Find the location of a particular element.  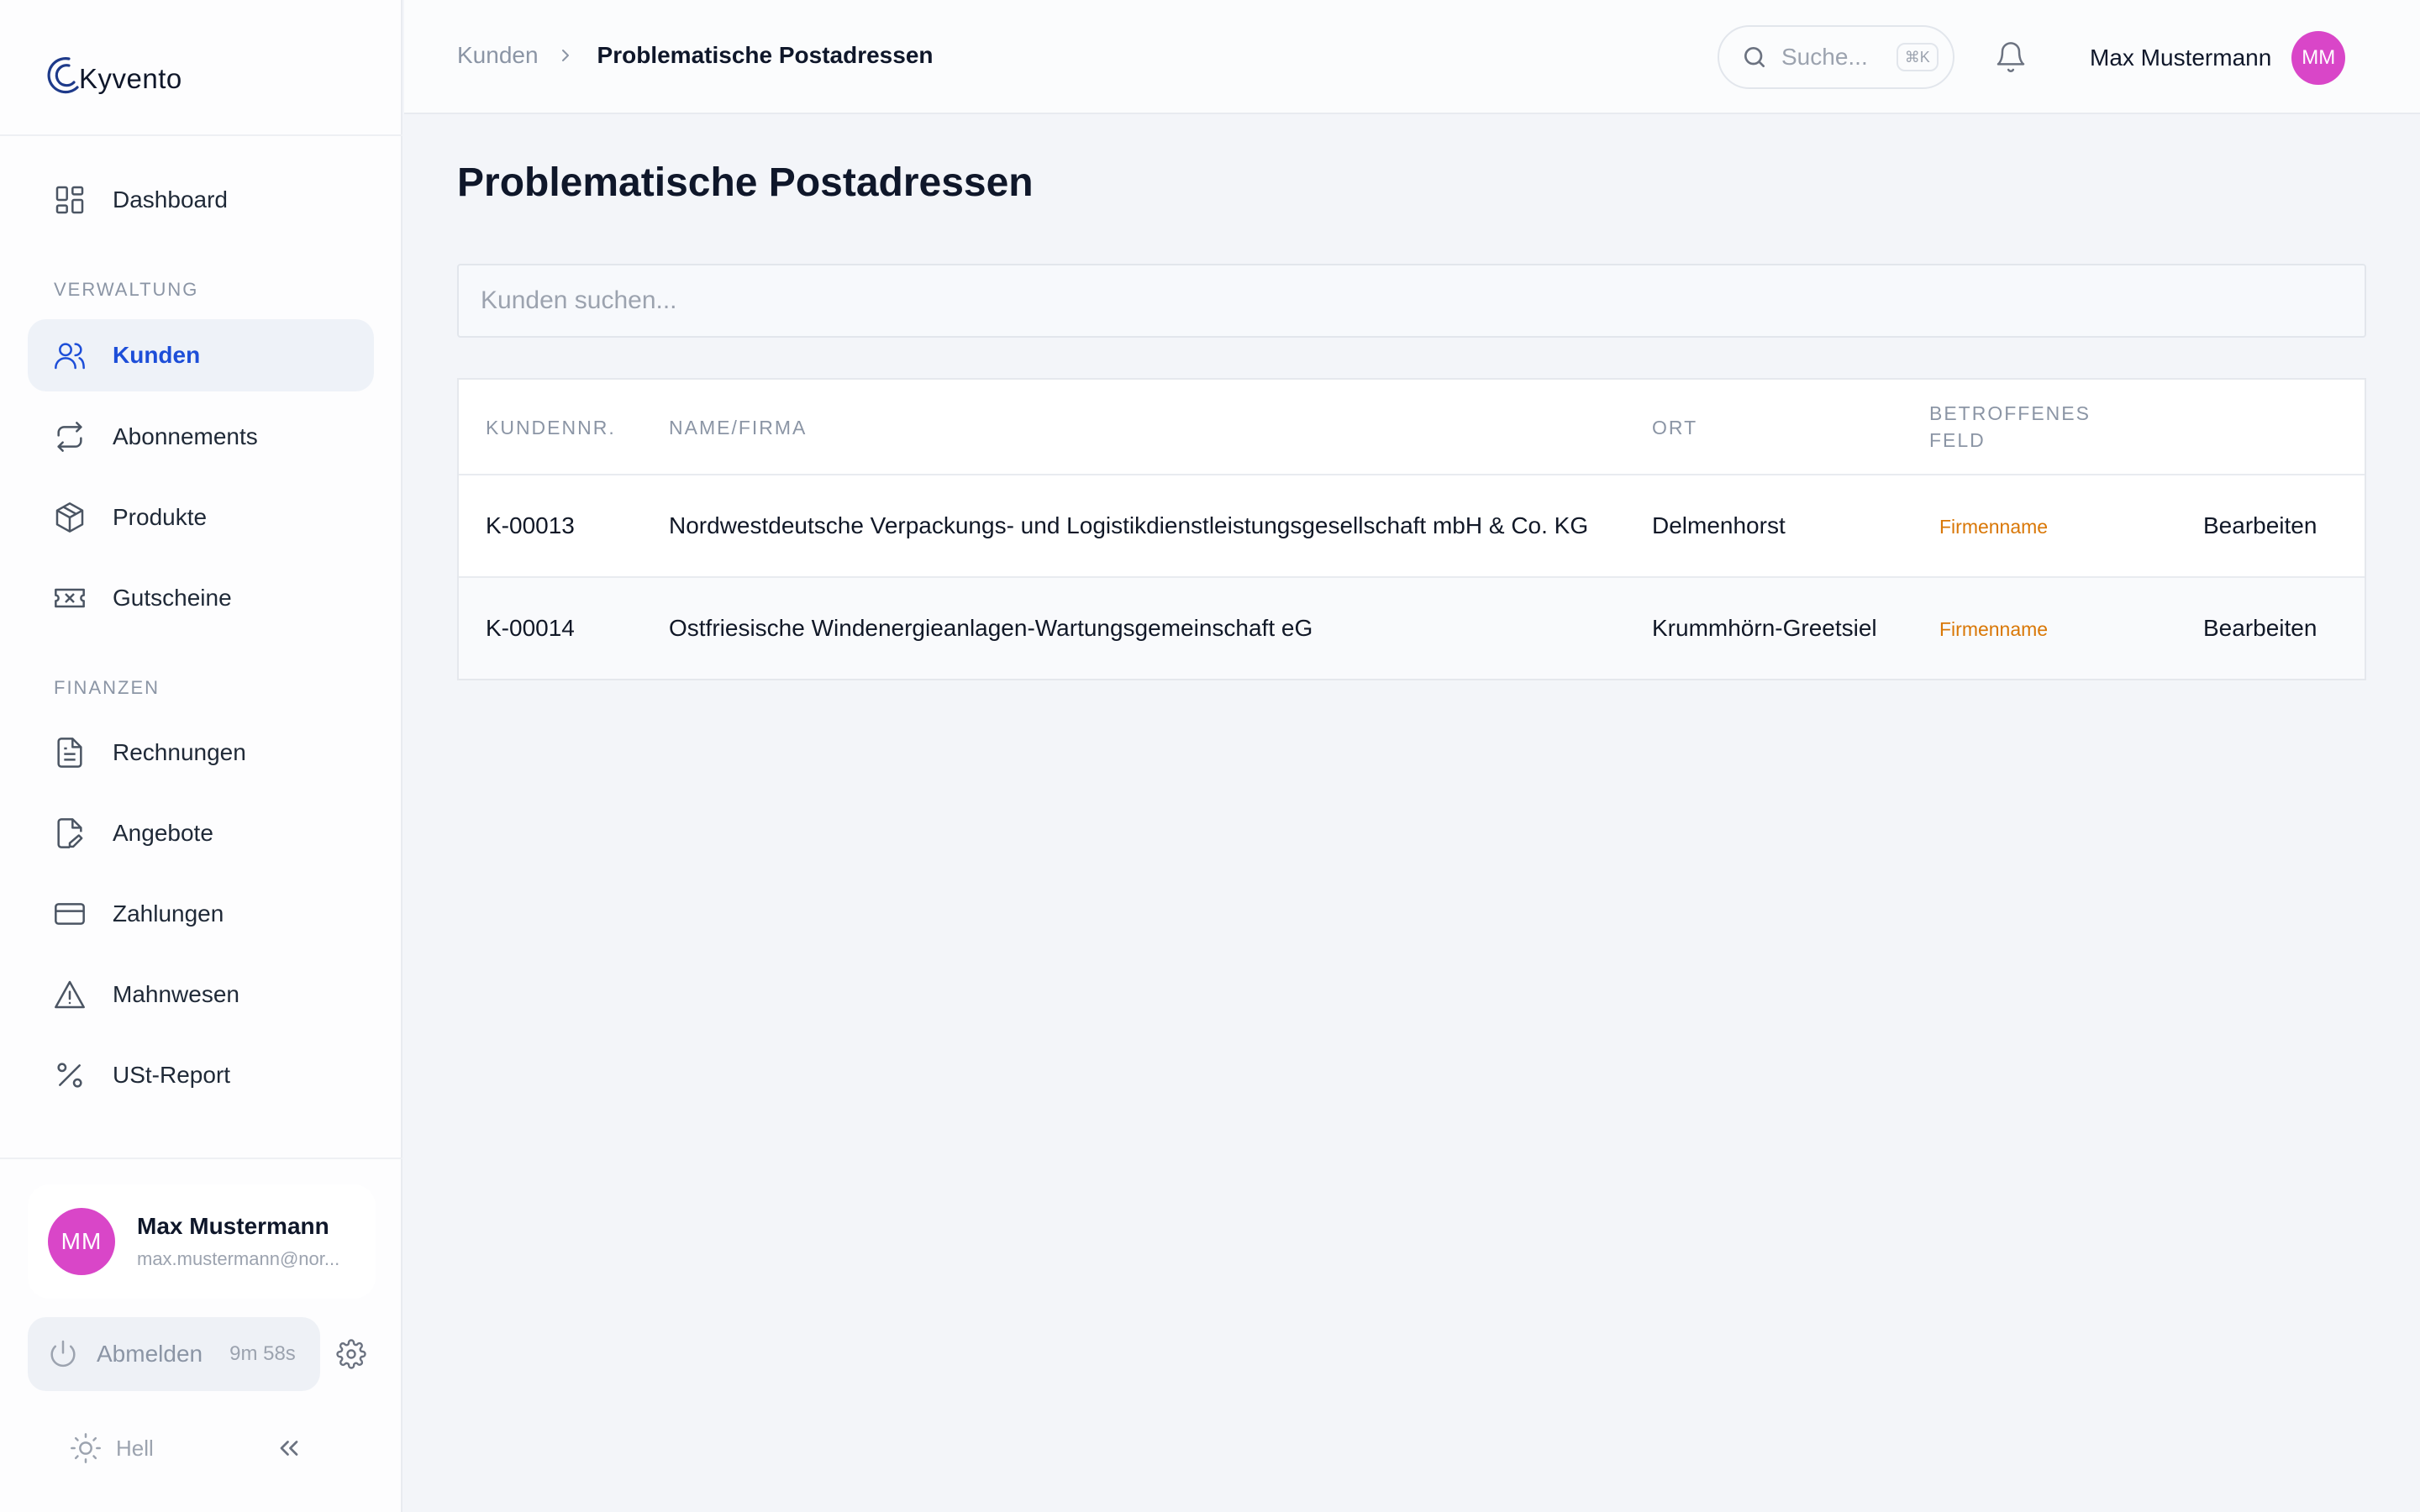

repeat-icon is located at coordinates (69, 437).